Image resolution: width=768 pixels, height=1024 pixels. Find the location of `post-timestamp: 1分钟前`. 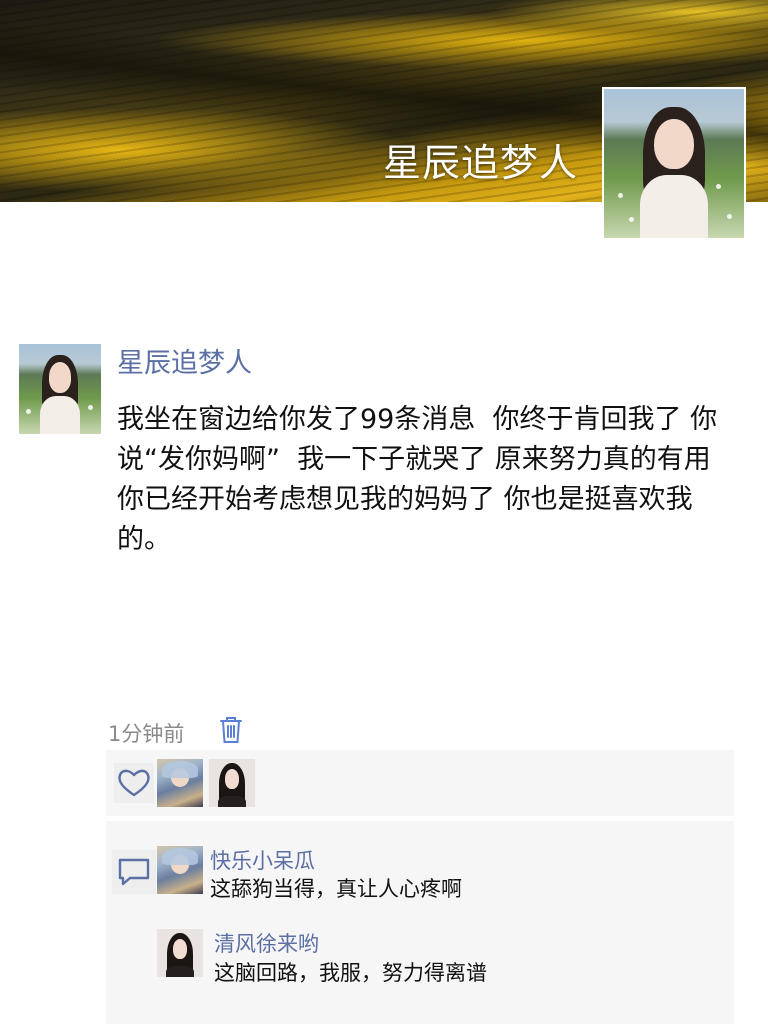

post-timestamp: 1分钟前 is located at coordinates (146, 734).